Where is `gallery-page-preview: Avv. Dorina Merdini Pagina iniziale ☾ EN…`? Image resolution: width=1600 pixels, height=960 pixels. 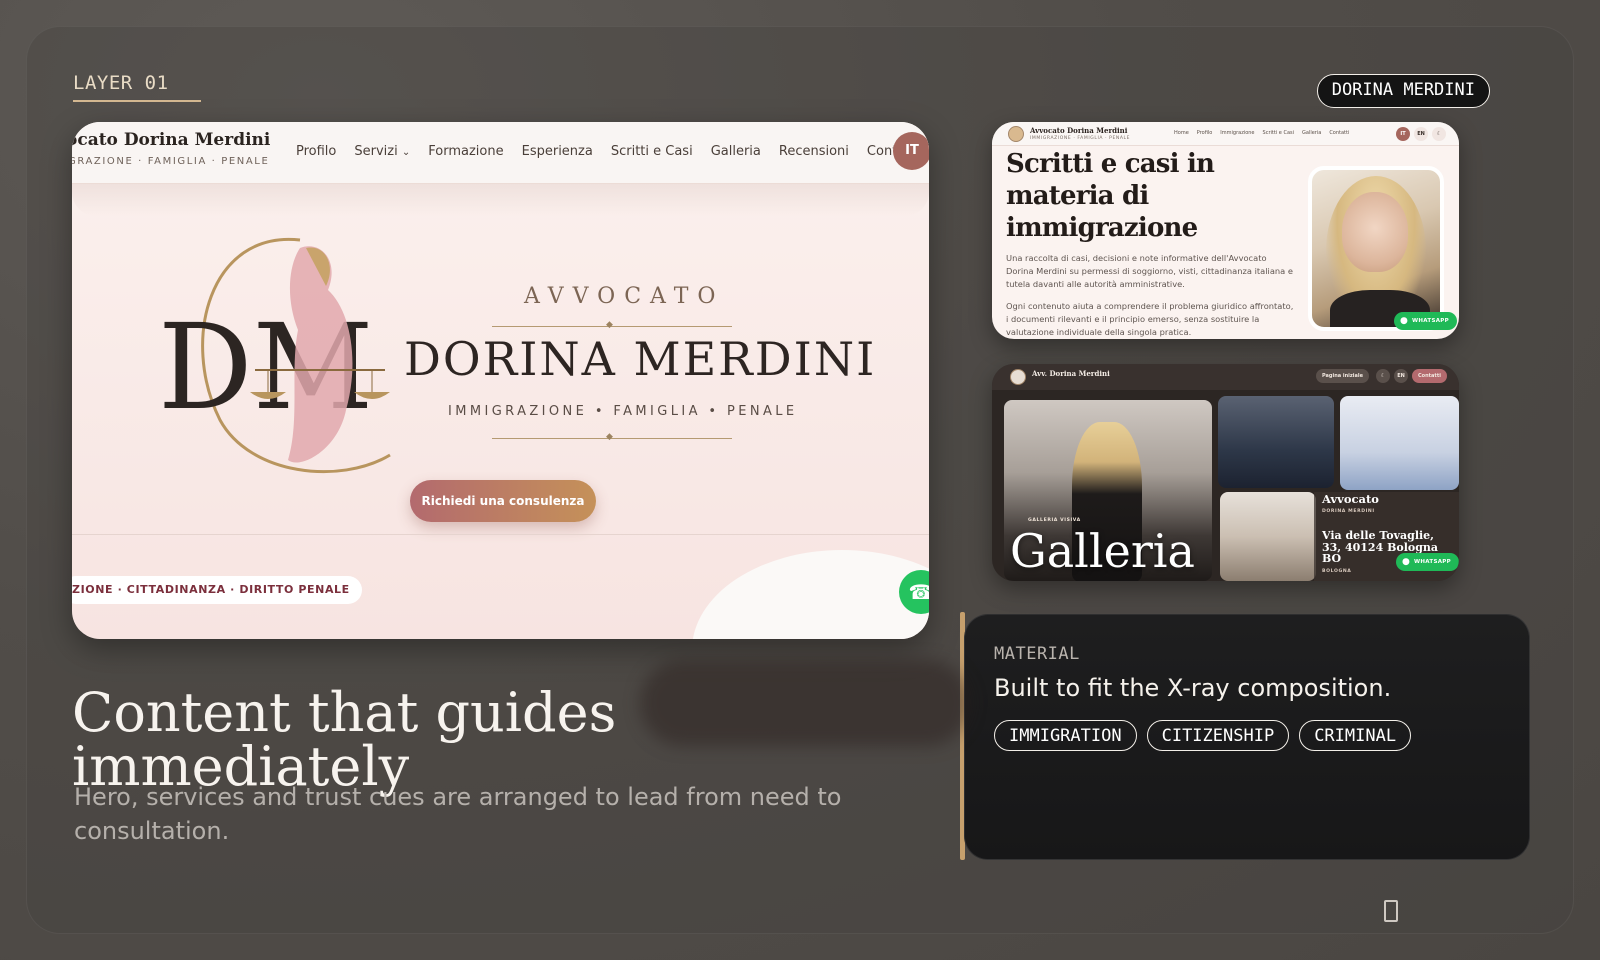
gallery-page-preview: Avv. Dorina Merdini Pagina iniziale ☾ EN… is located at coordinates (1225, 472).